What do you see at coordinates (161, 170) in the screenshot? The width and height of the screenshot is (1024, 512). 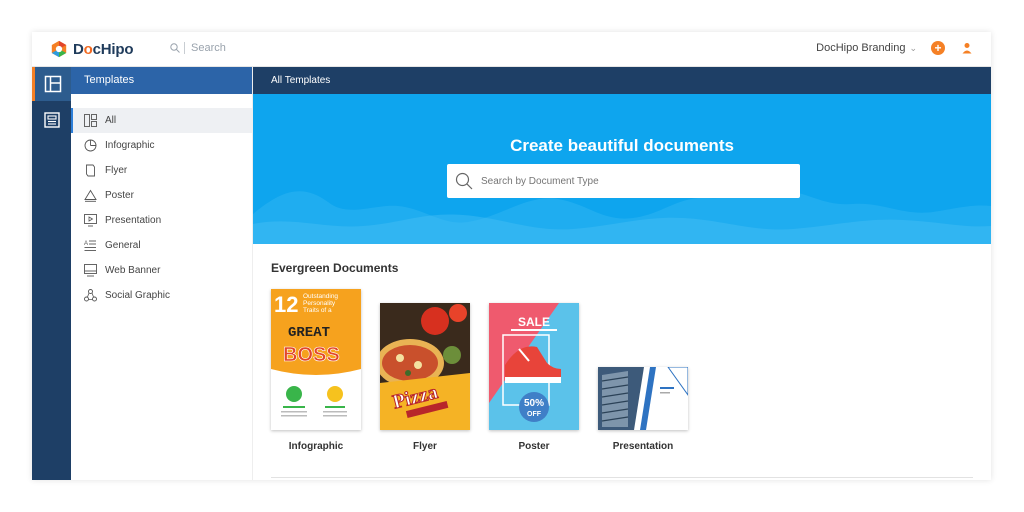 I see `sidebar-item-flyer: Flyer` at bounding box center [161, 170].